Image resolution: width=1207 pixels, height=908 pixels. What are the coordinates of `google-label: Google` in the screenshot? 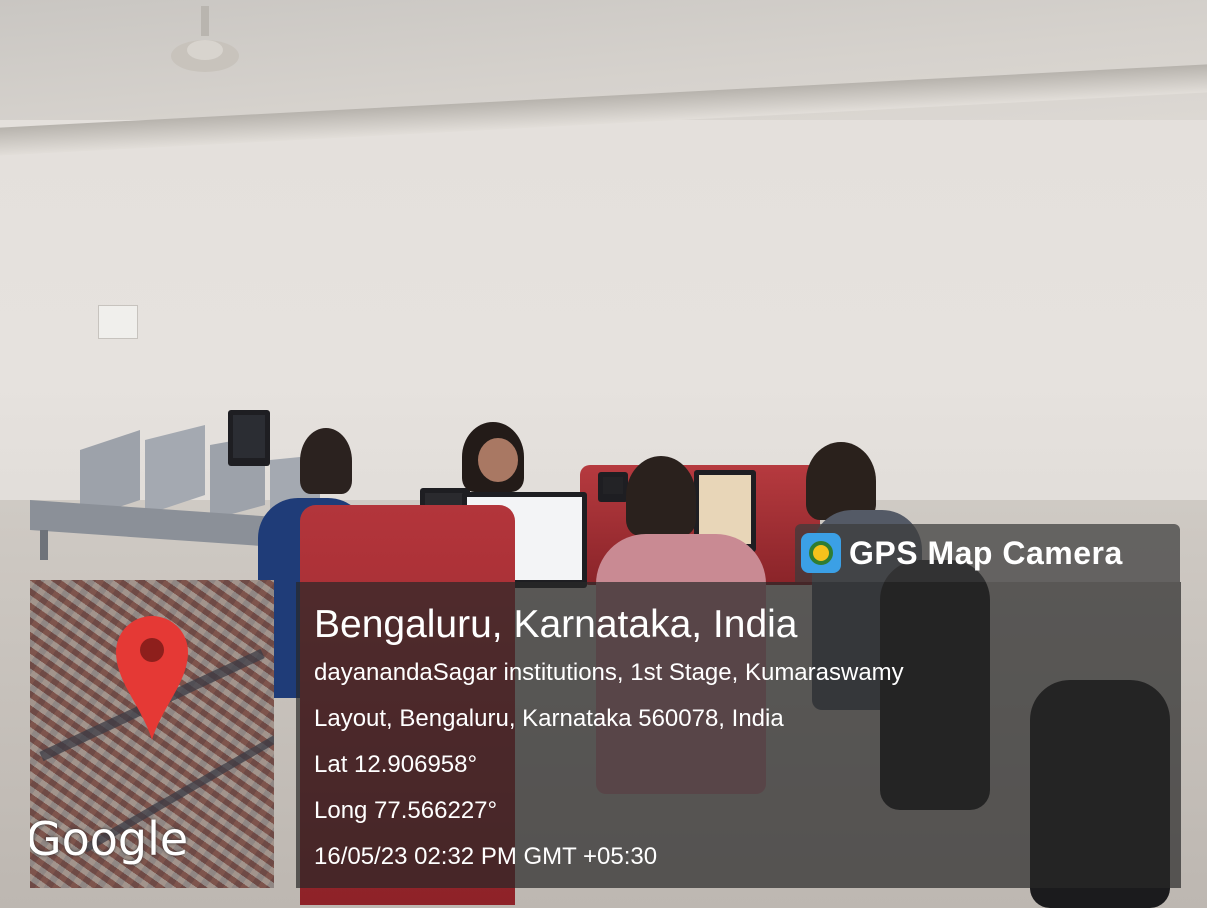 It's located at (109, 839).